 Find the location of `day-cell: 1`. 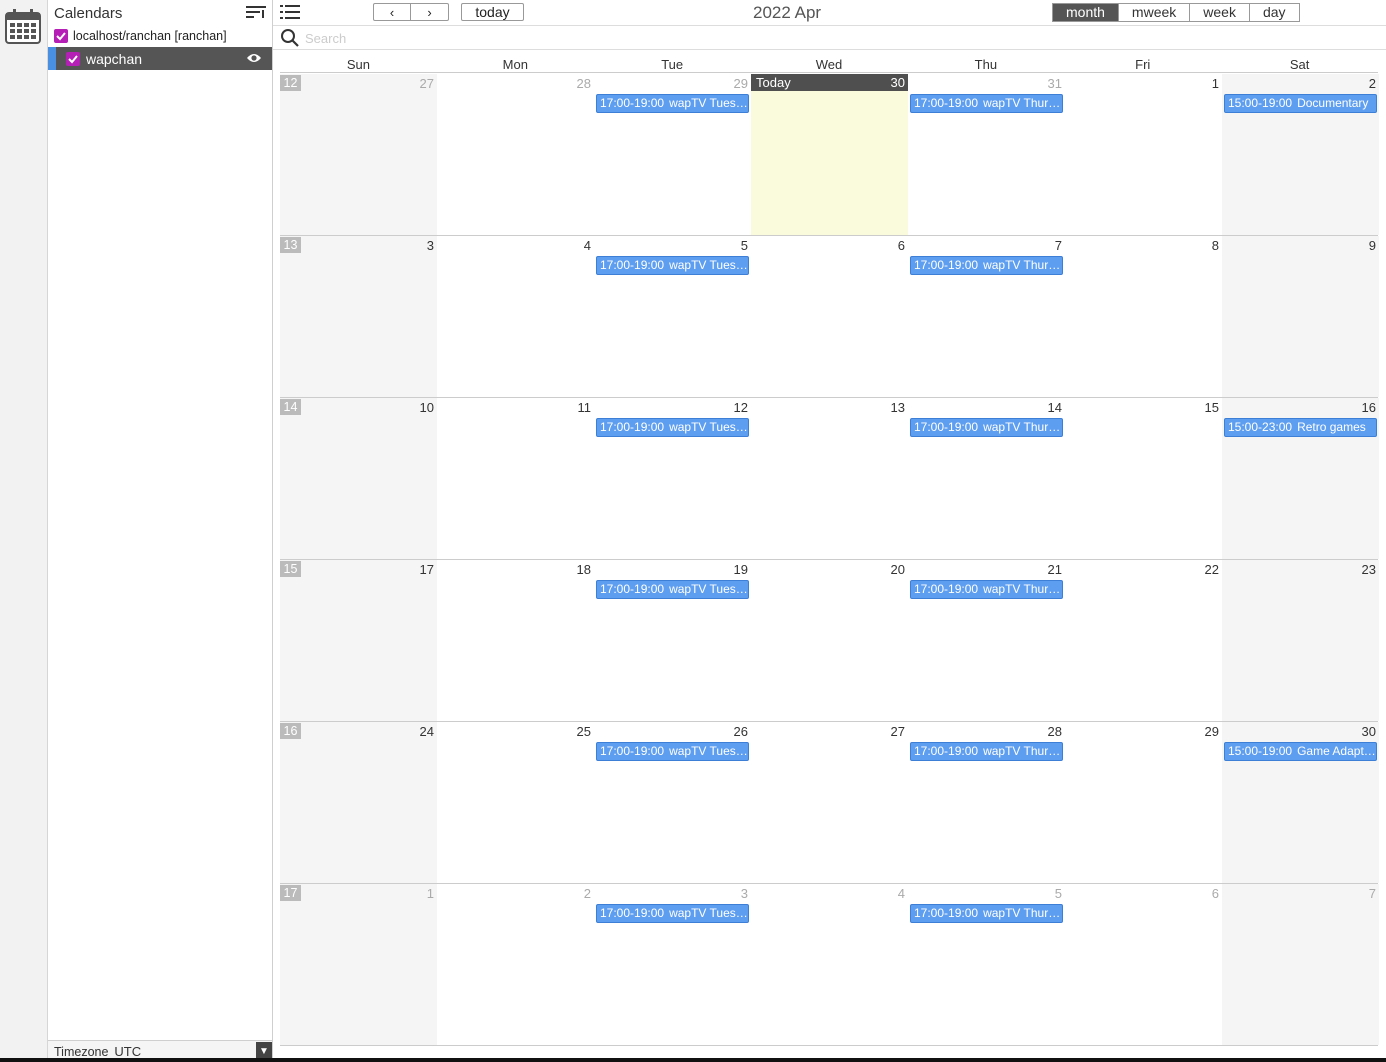

day-cell: 1 is located at coordinates (1143, 154).